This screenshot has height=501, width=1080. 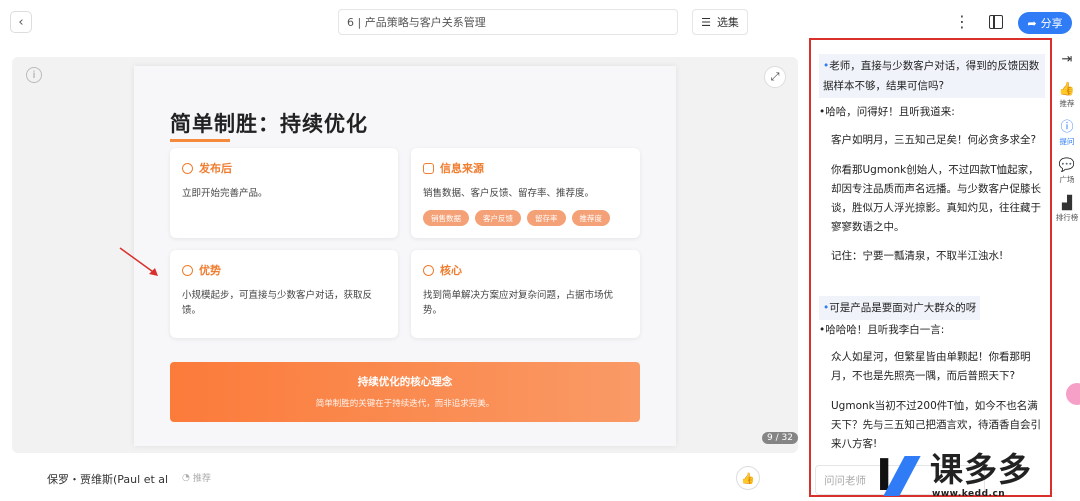 What do you see at coordinates (780, 438) in the screenshot?
I see `page-indicator: 9 / 32` at bounding box center [780, 438].